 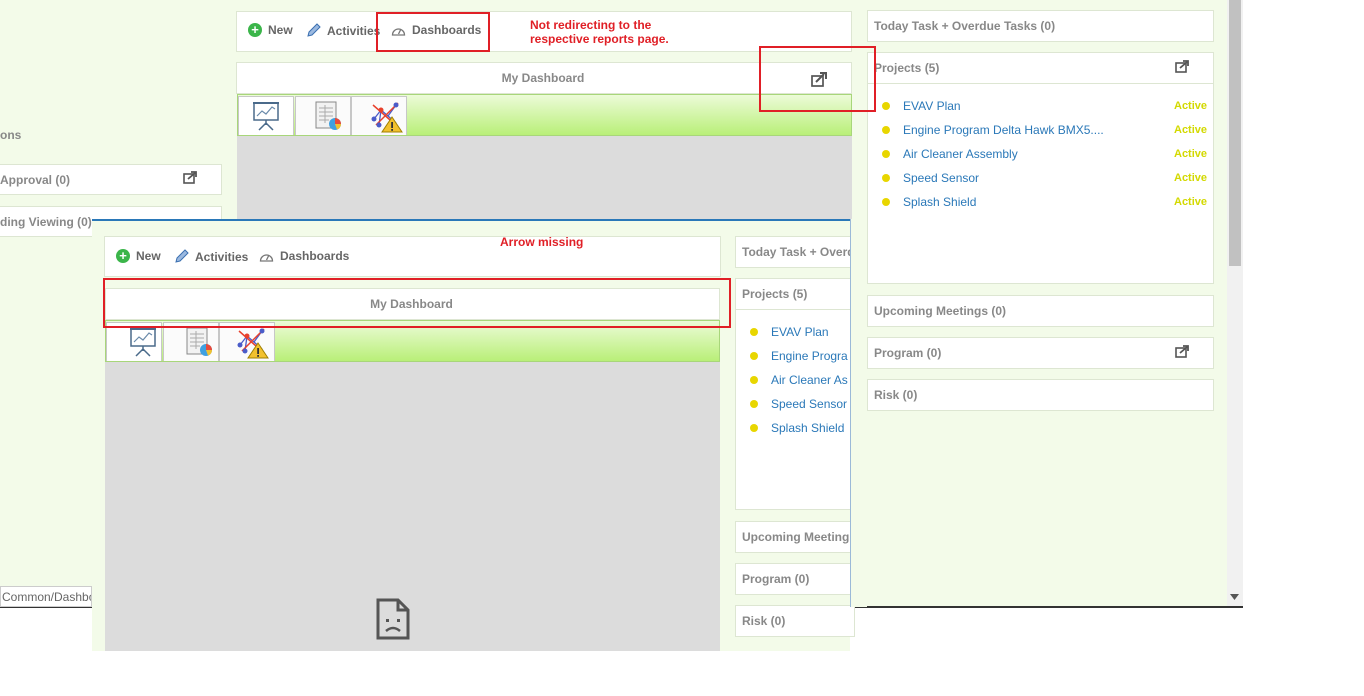 I want to click on inset-crop-edge, so click(x=858, y=413).